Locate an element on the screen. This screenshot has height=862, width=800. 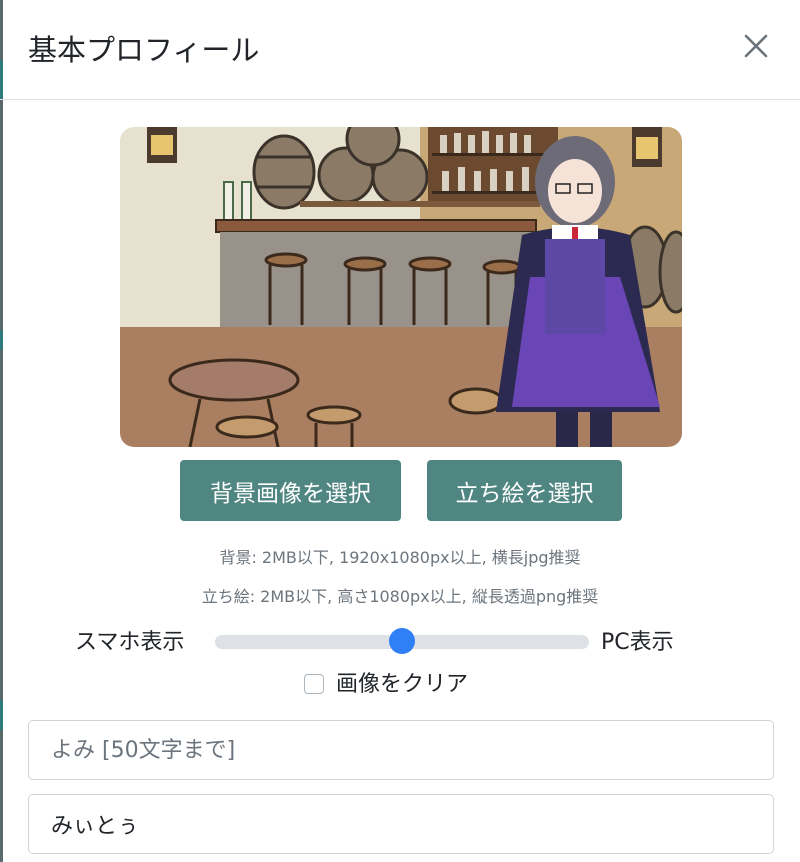
close-button is located at coordinates (756, 46).